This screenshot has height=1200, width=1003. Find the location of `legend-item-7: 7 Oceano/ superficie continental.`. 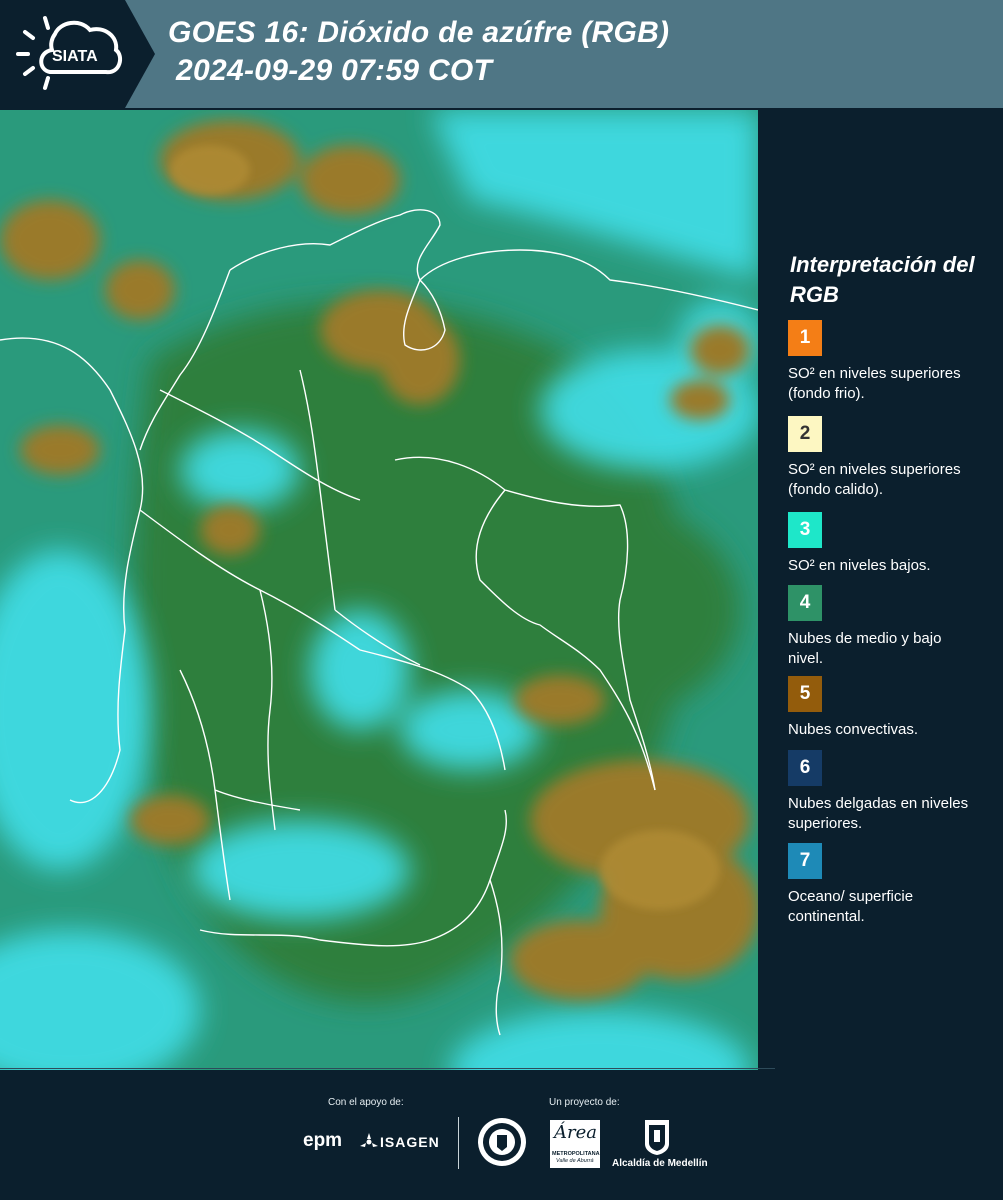

legend-item-7: 7 Oceano/ superficie continental. is located at coordinates (888, 885).